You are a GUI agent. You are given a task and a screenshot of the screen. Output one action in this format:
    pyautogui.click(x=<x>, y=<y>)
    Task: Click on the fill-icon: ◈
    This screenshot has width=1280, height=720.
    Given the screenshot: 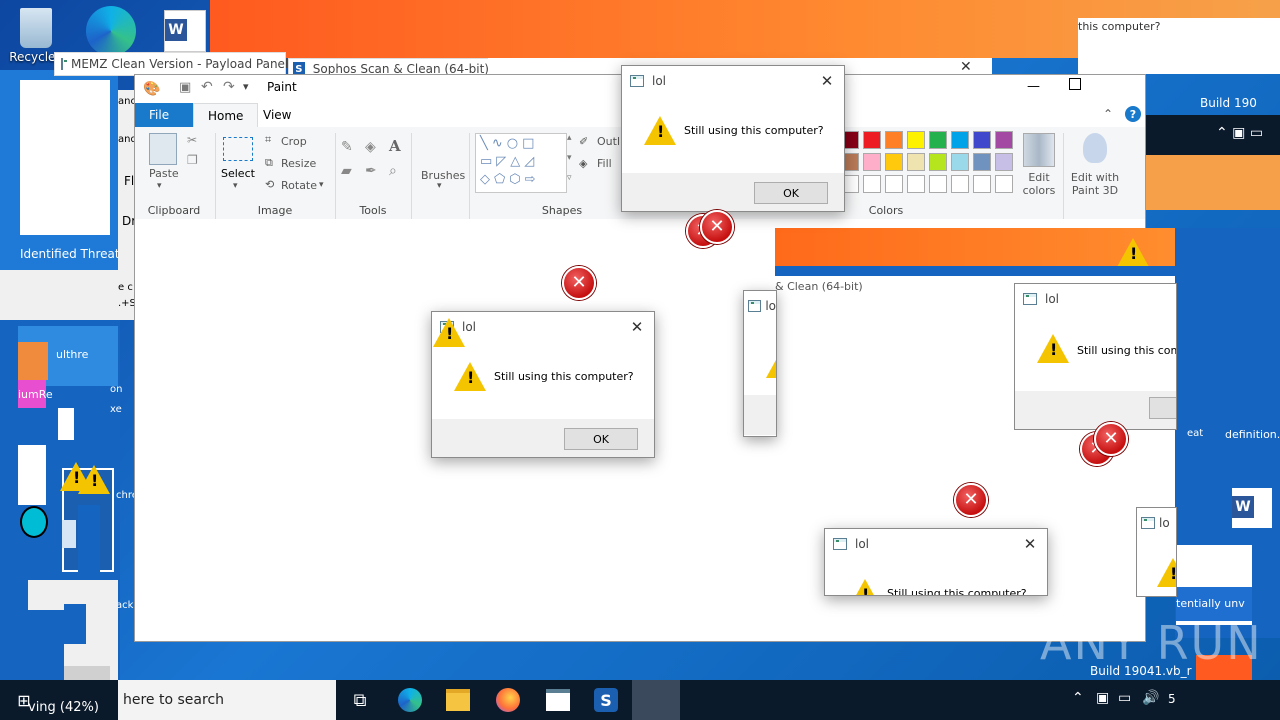 What is the action you would take?
    pyautogui.click(x=583, y=163)
    